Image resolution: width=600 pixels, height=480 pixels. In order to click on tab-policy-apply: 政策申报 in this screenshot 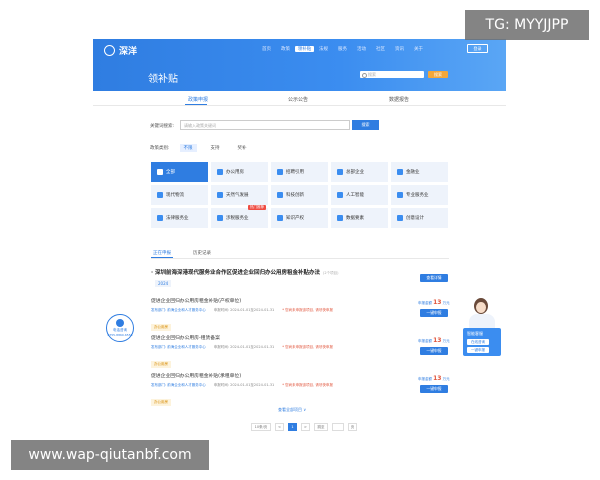, I will do `click(198, 99)`.